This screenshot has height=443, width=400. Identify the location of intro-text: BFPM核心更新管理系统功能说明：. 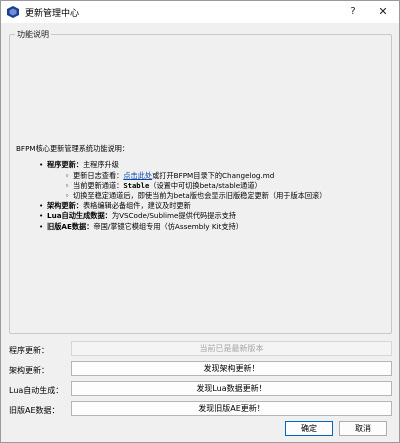
(73, 148).